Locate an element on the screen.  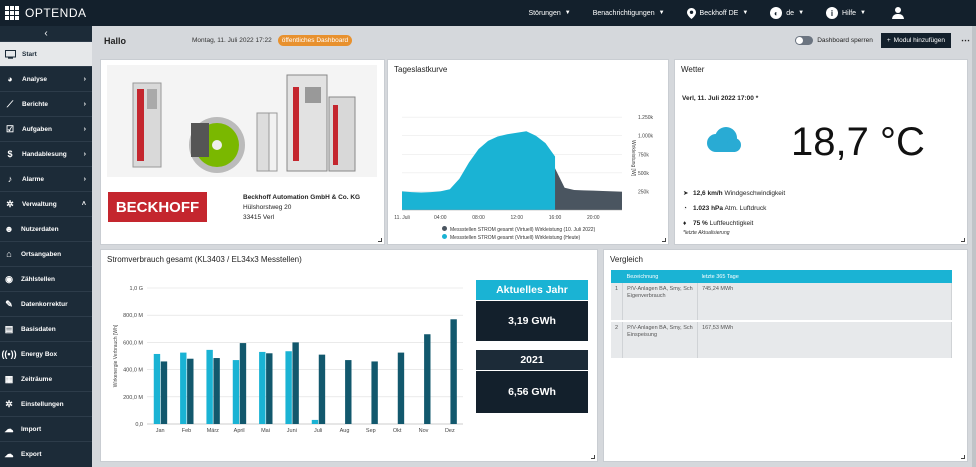
sidebar-item-label: Import is located at coordinates (31, 429).